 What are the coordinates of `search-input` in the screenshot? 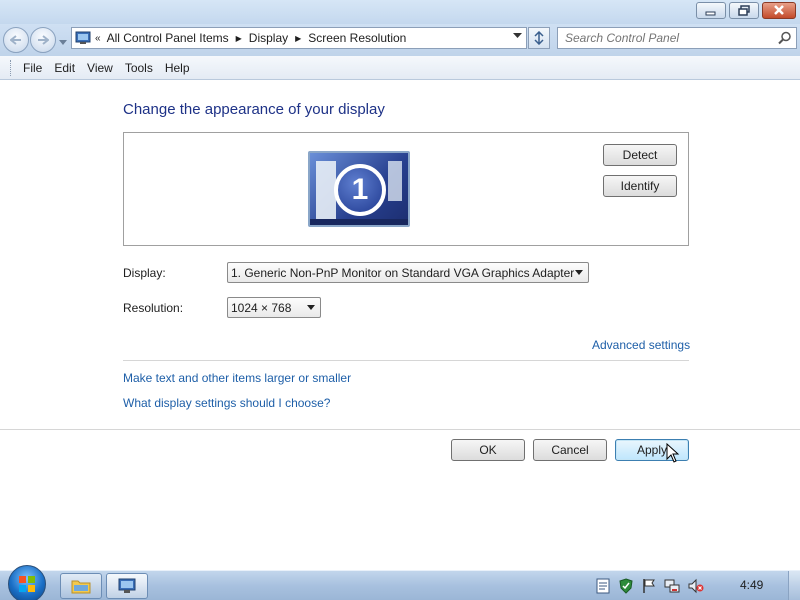 It's located at (663, 38).